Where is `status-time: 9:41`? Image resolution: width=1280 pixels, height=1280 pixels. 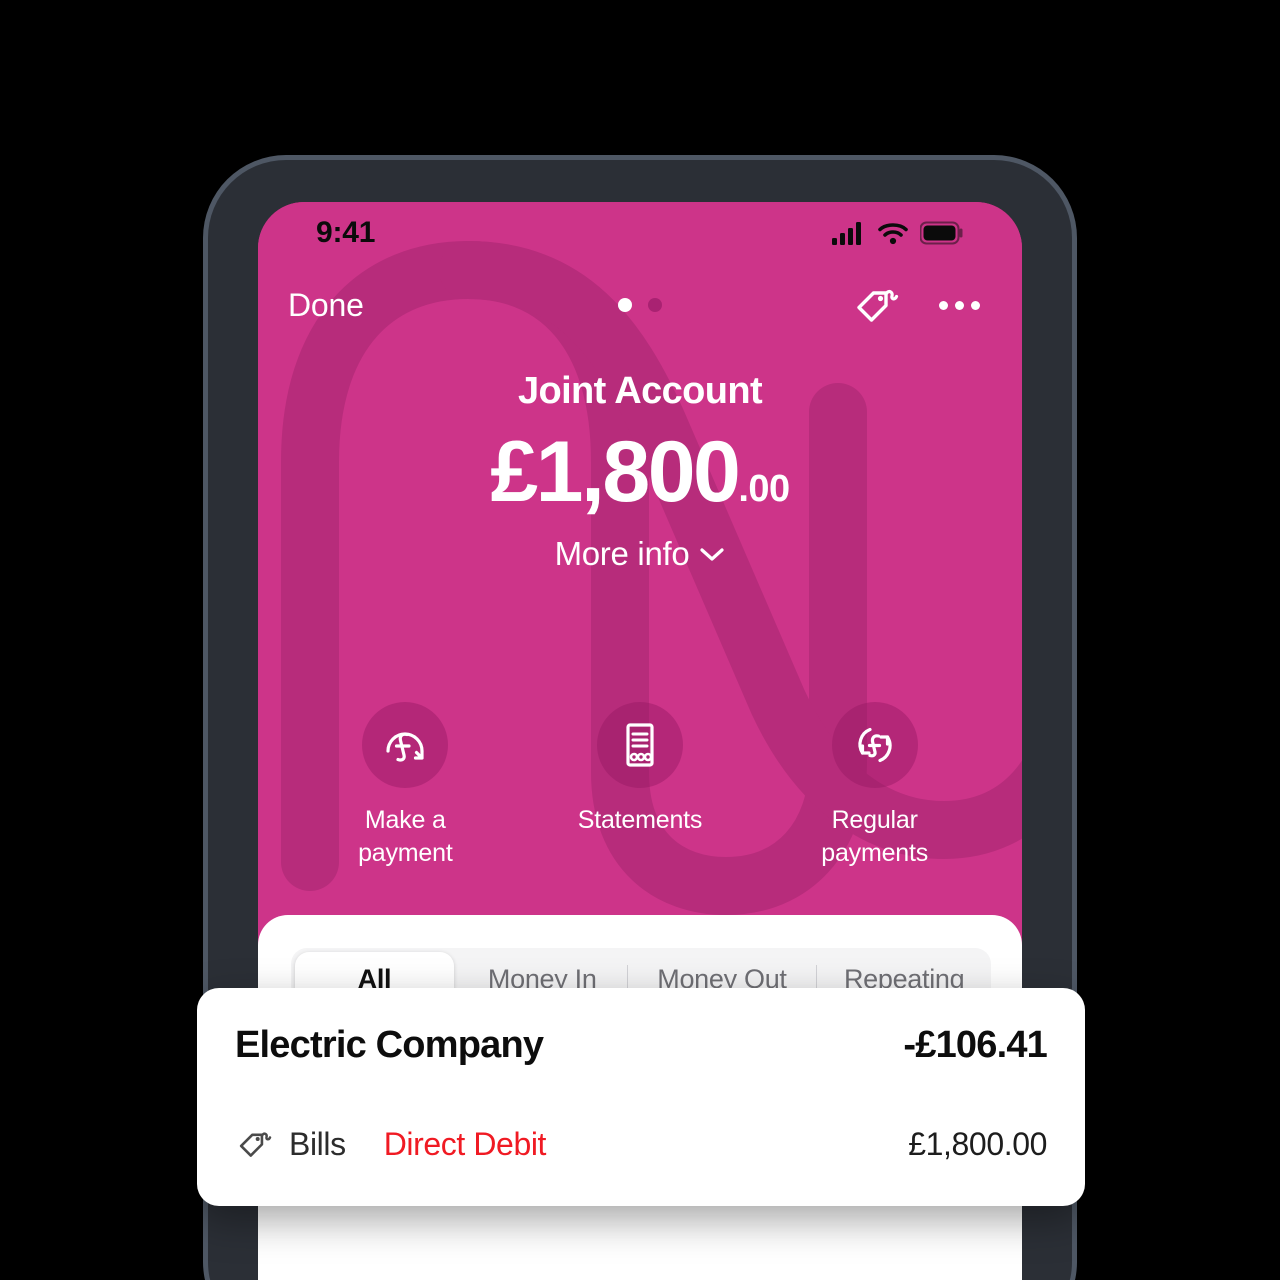 status-time: 9:41 is located at coordinates (346, 232).